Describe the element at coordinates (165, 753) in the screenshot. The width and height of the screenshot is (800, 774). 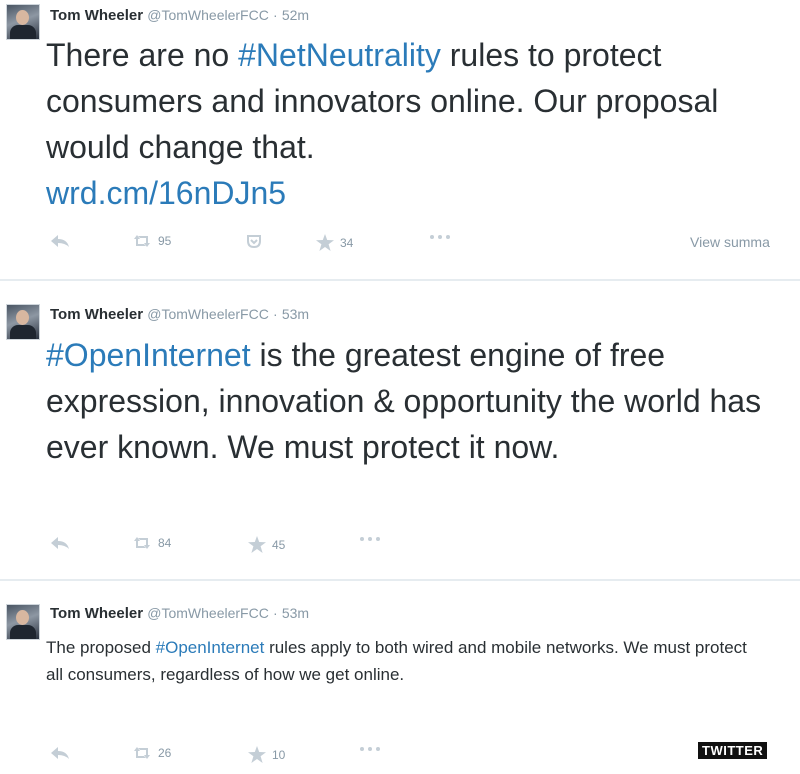
I see `retweet-count: 26` at that location.